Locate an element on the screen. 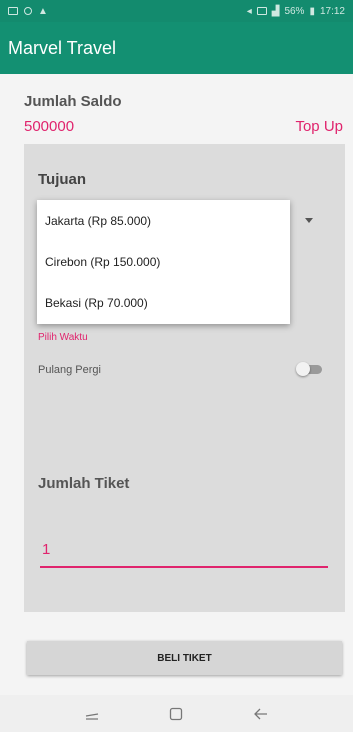 The image size is (353, 732). warning-icon: ▲ is located at coordinates (43, 11).